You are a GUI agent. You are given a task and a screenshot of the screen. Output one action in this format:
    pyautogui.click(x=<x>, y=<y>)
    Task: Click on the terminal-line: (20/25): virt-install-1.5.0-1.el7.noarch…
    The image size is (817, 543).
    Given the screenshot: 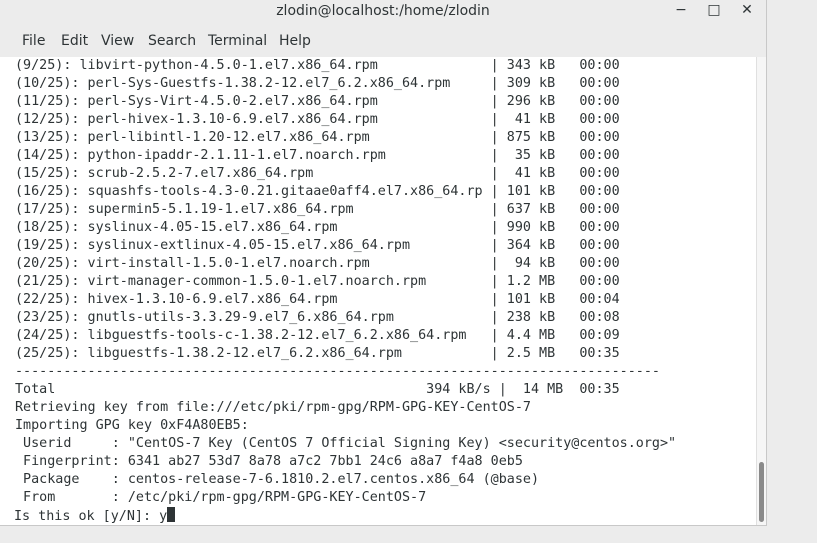 What is the action you would take?
    pyautogui.click(x=317, y=263)
    